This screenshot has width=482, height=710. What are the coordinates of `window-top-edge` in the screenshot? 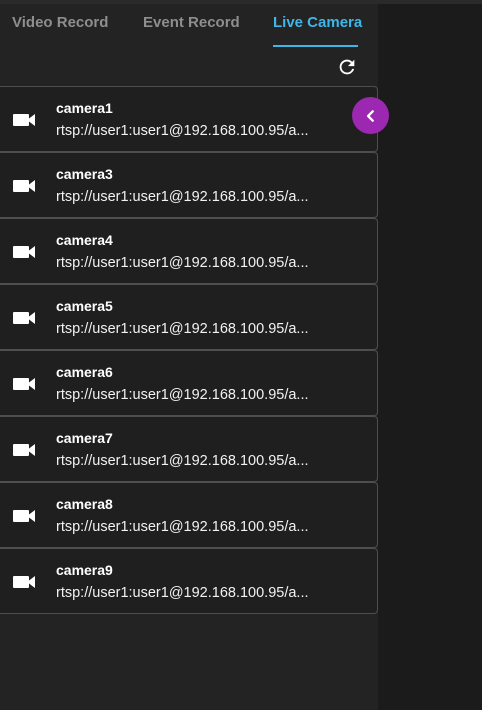 It's located at (241, 2).